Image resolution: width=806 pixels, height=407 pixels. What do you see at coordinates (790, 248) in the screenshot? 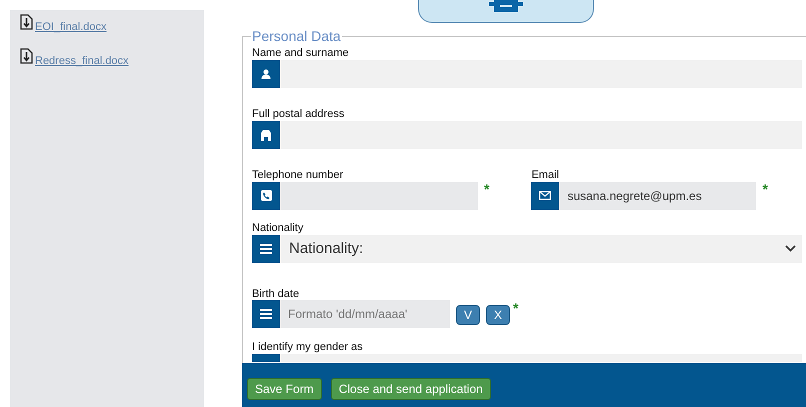
I see `chevron-down-icon` at bounding box center [790, 248].